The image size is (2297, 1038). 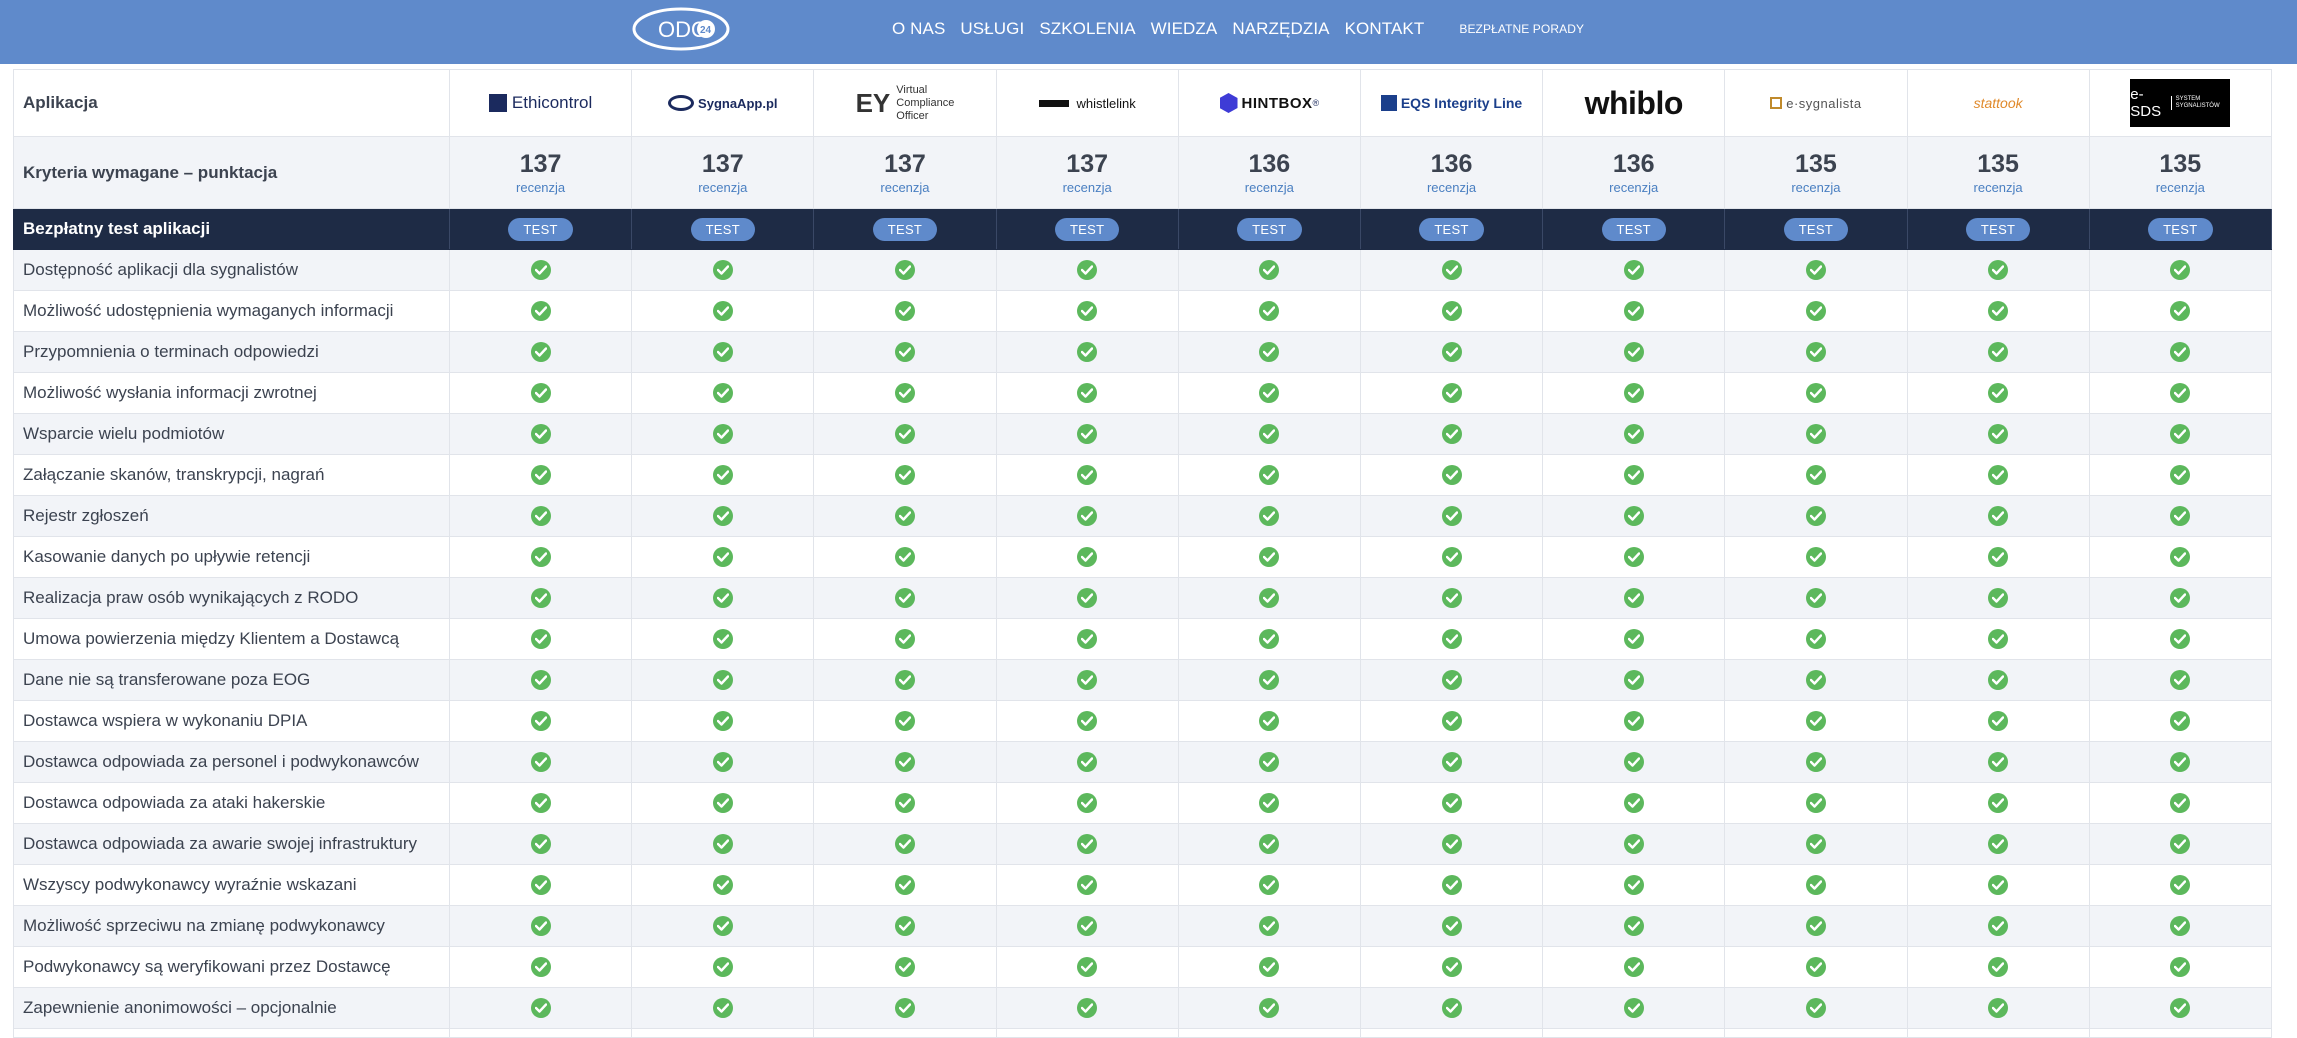 What do you see at coordinates (905, 103) in the screenshot?
I see `vendor-logo-ey: EY Virtual Compliance Officer` at bounding box center [905, 103].